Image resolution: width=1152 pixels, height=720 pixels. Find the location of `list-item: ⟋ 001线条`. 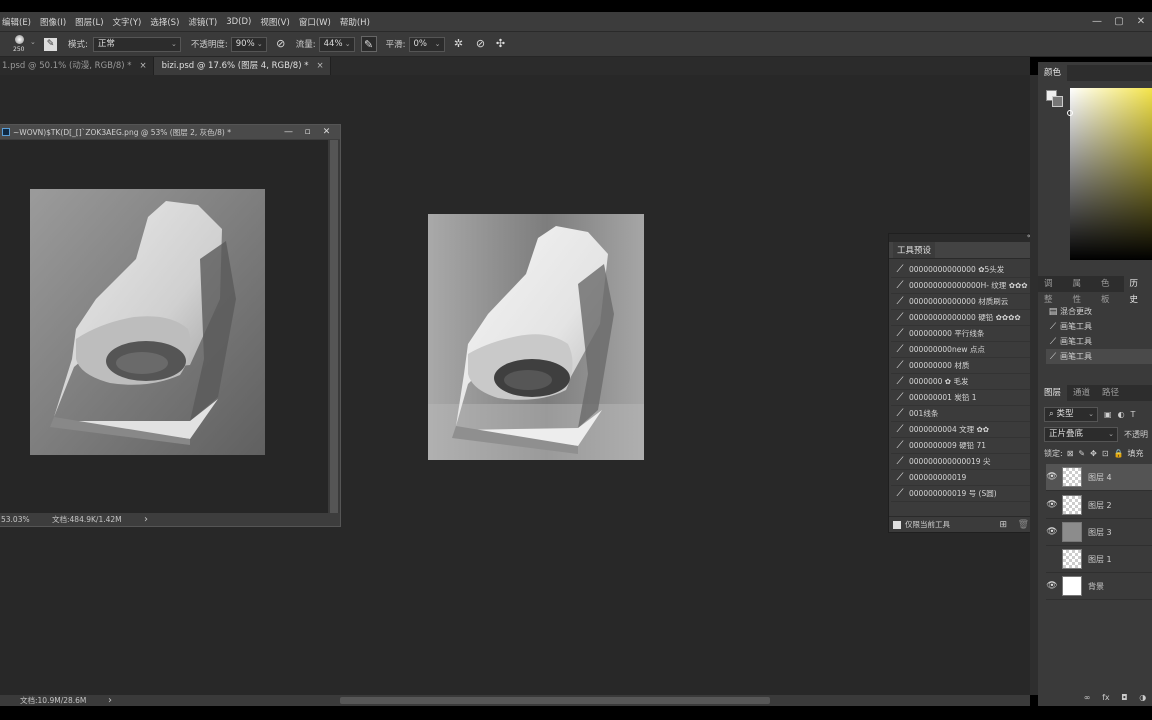

list-item: ⟋ 001线条 is located at coordinates (964, 414).